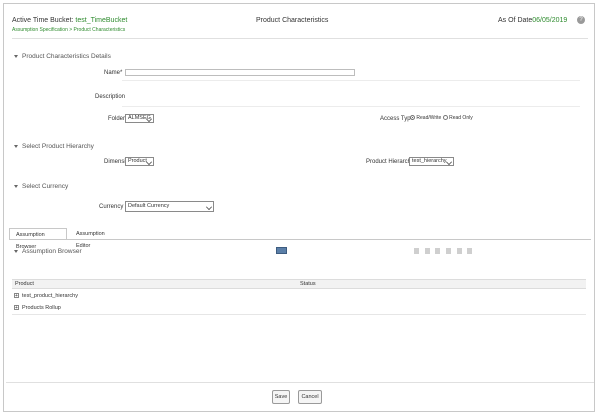 The image size is (600, 417). Describe the element at coordinates (240, 72) in the screenshot. I see `name-input` at that location.